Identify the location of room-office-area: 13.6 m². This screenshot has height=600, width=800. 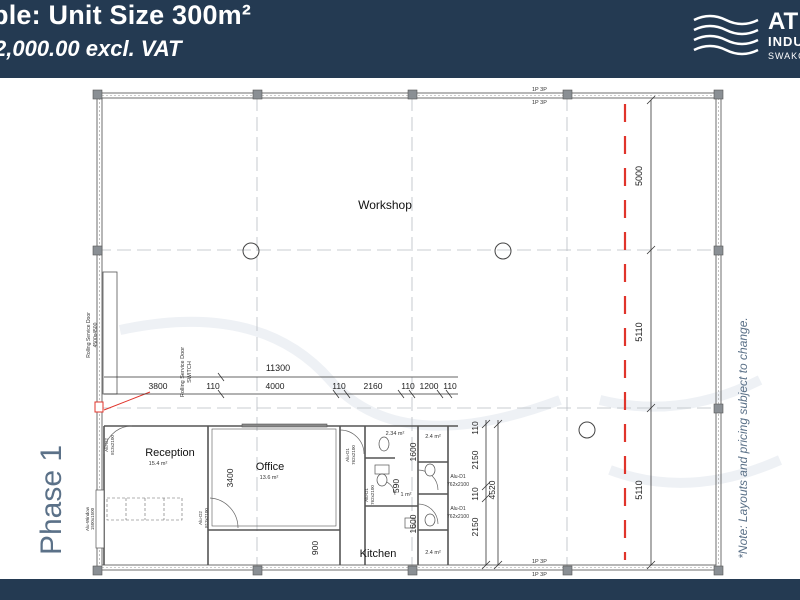
(269, 478).